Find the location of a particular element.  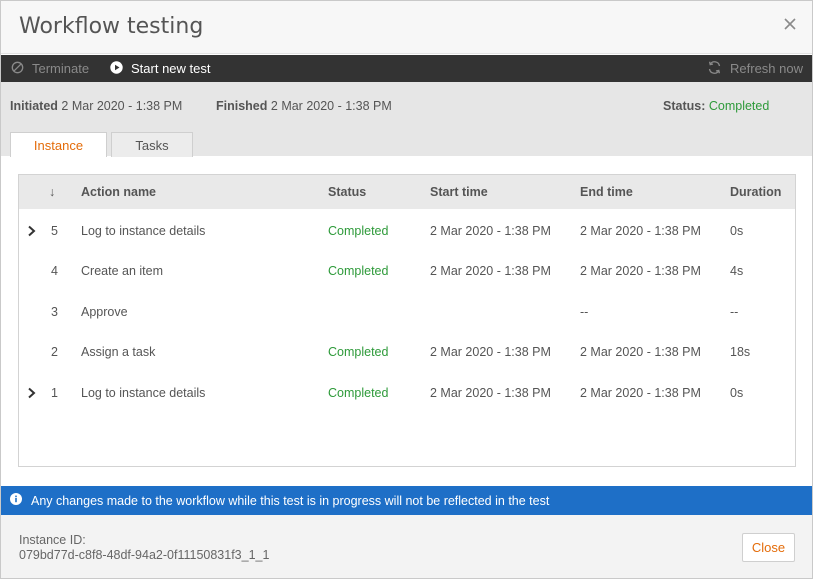

status-info: Status: Completed is located at coordinates (716, 106).